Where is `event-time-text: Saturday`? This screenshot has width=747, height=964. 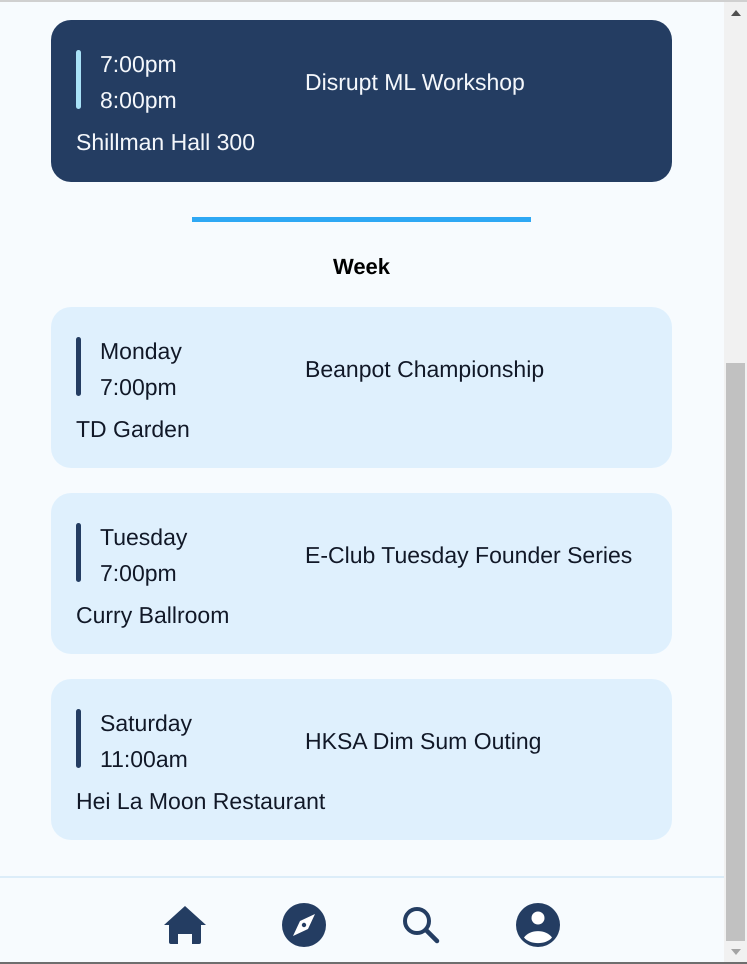 event-time-text: Saturday is located at coordinates (146, 723).